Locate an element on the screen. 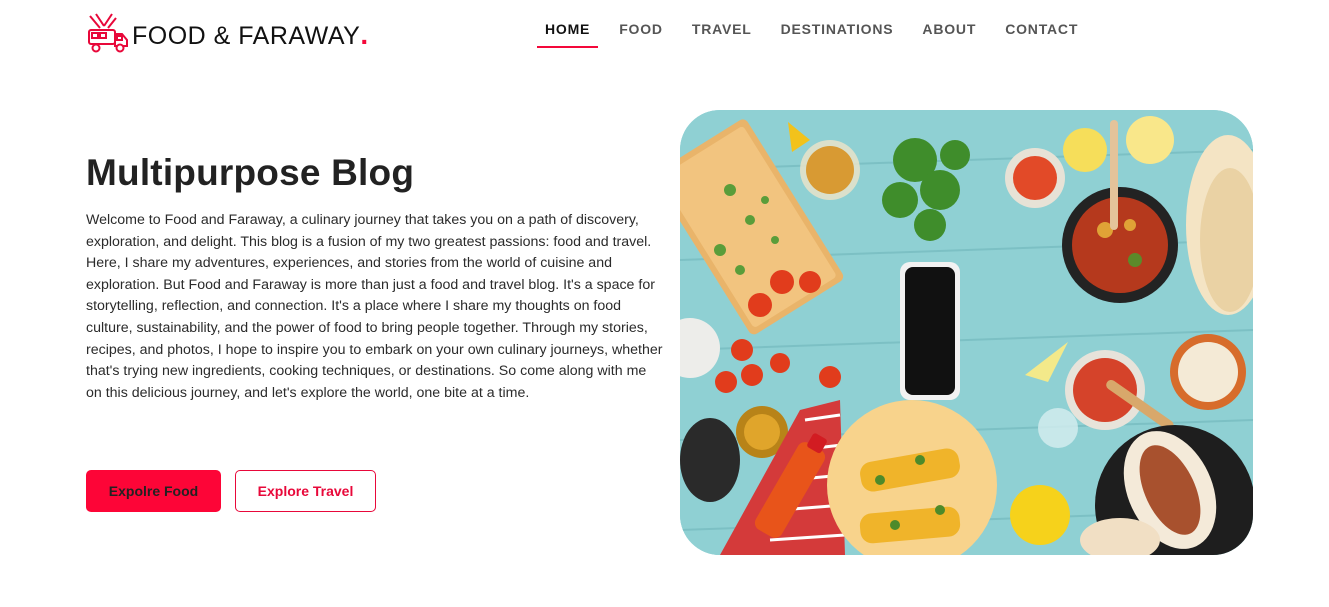 This screenshot has height=607, width=1329. nav-destinations: DESTINATIONS is located at coordinates (837, 24).